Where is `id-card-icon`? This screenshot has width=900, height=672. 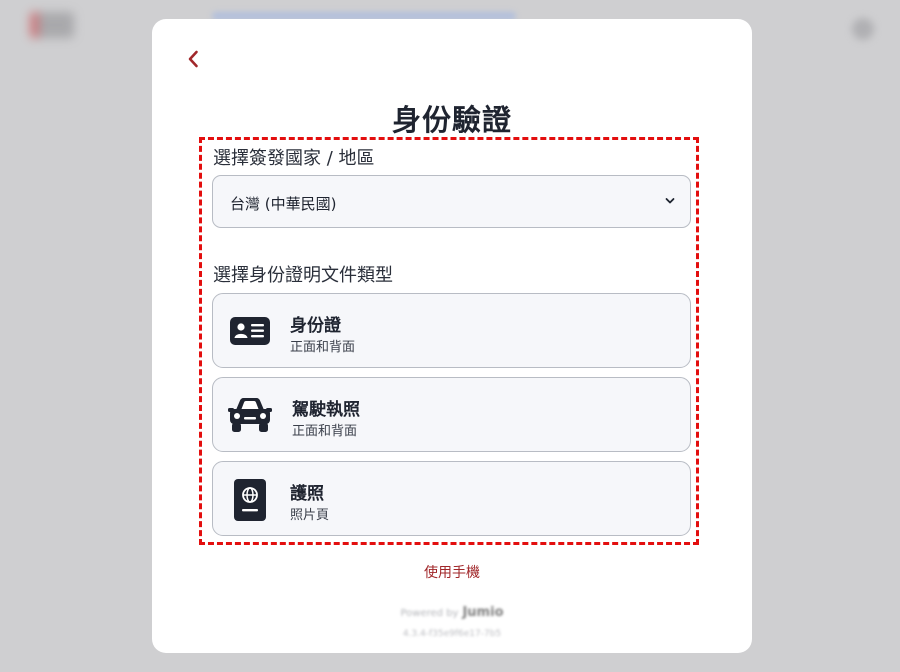
id-card-icon is located at coordinates (250, 331).